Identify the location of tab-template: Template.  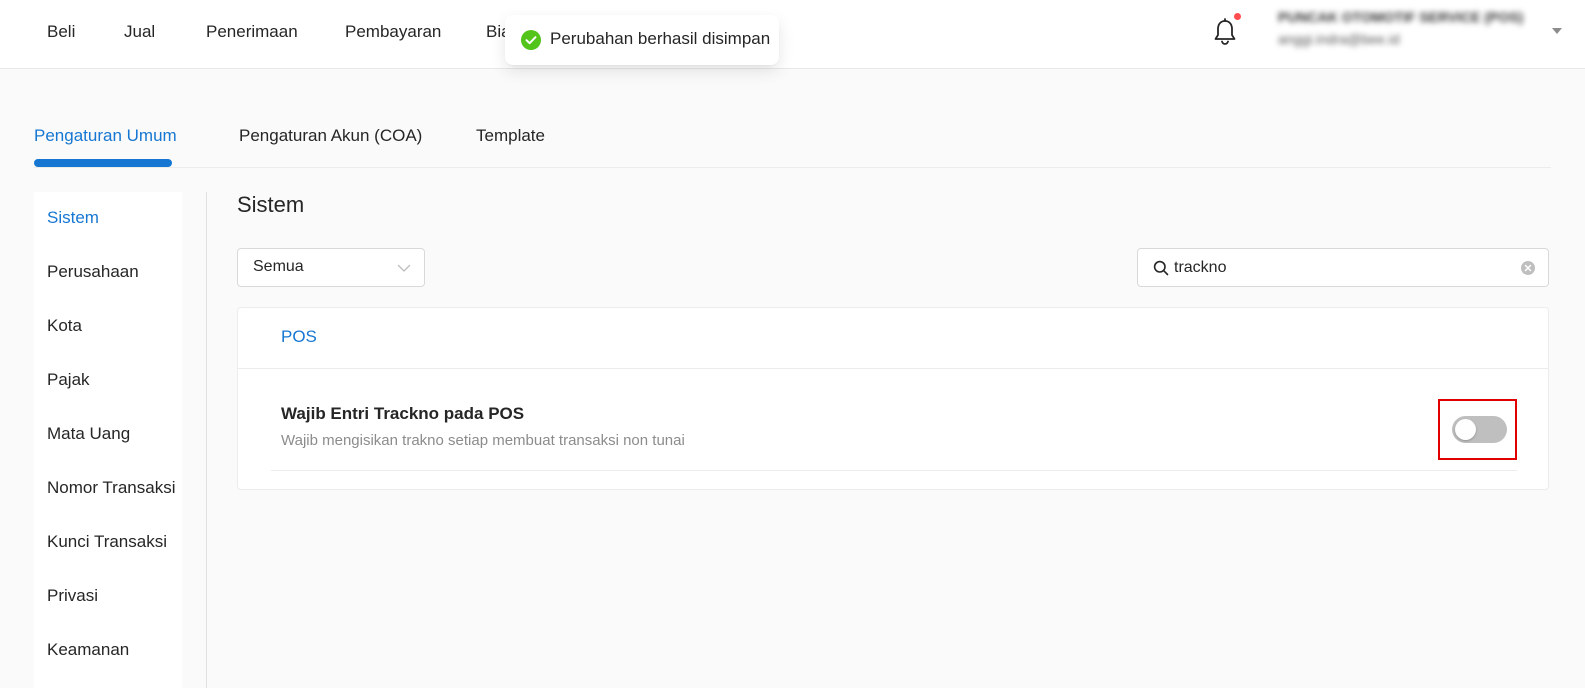
(510, 136).